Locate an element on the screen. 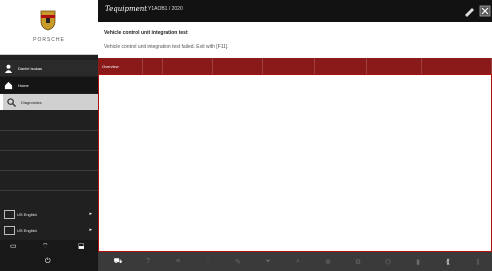 The image size is (492, 271). home-icon is located at coordinates (8, 85).